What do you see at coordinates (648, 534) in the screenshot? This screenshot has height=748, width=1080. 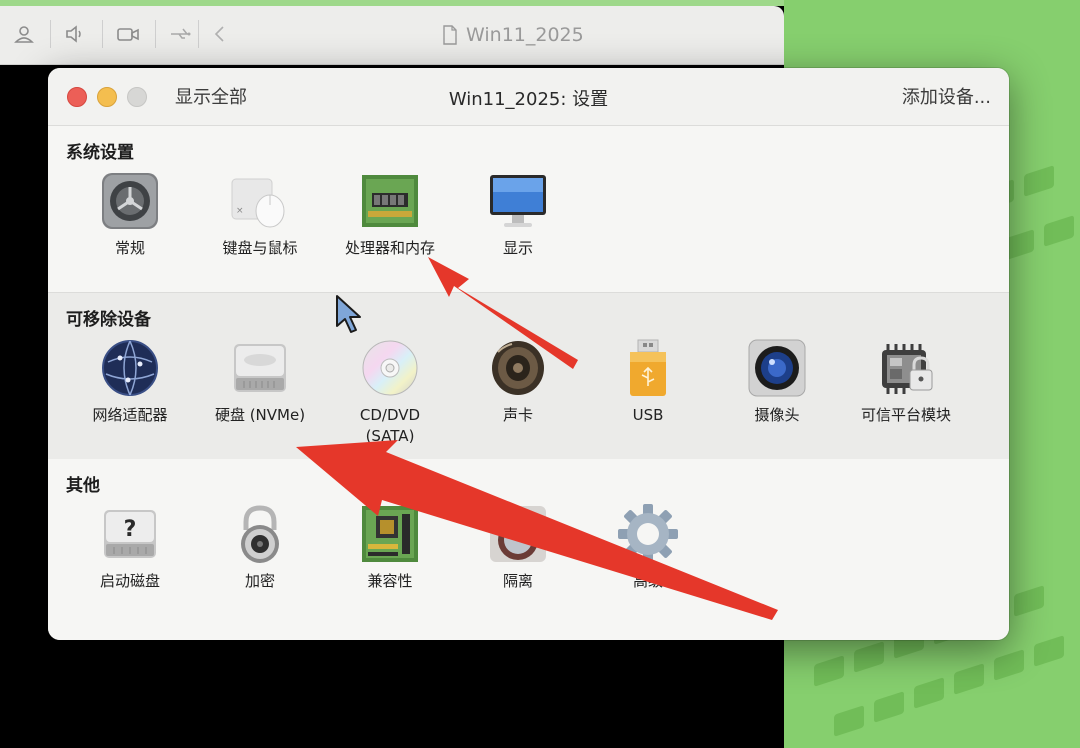 I see `advanced-gear-icon` at bounding box center [648, 534].